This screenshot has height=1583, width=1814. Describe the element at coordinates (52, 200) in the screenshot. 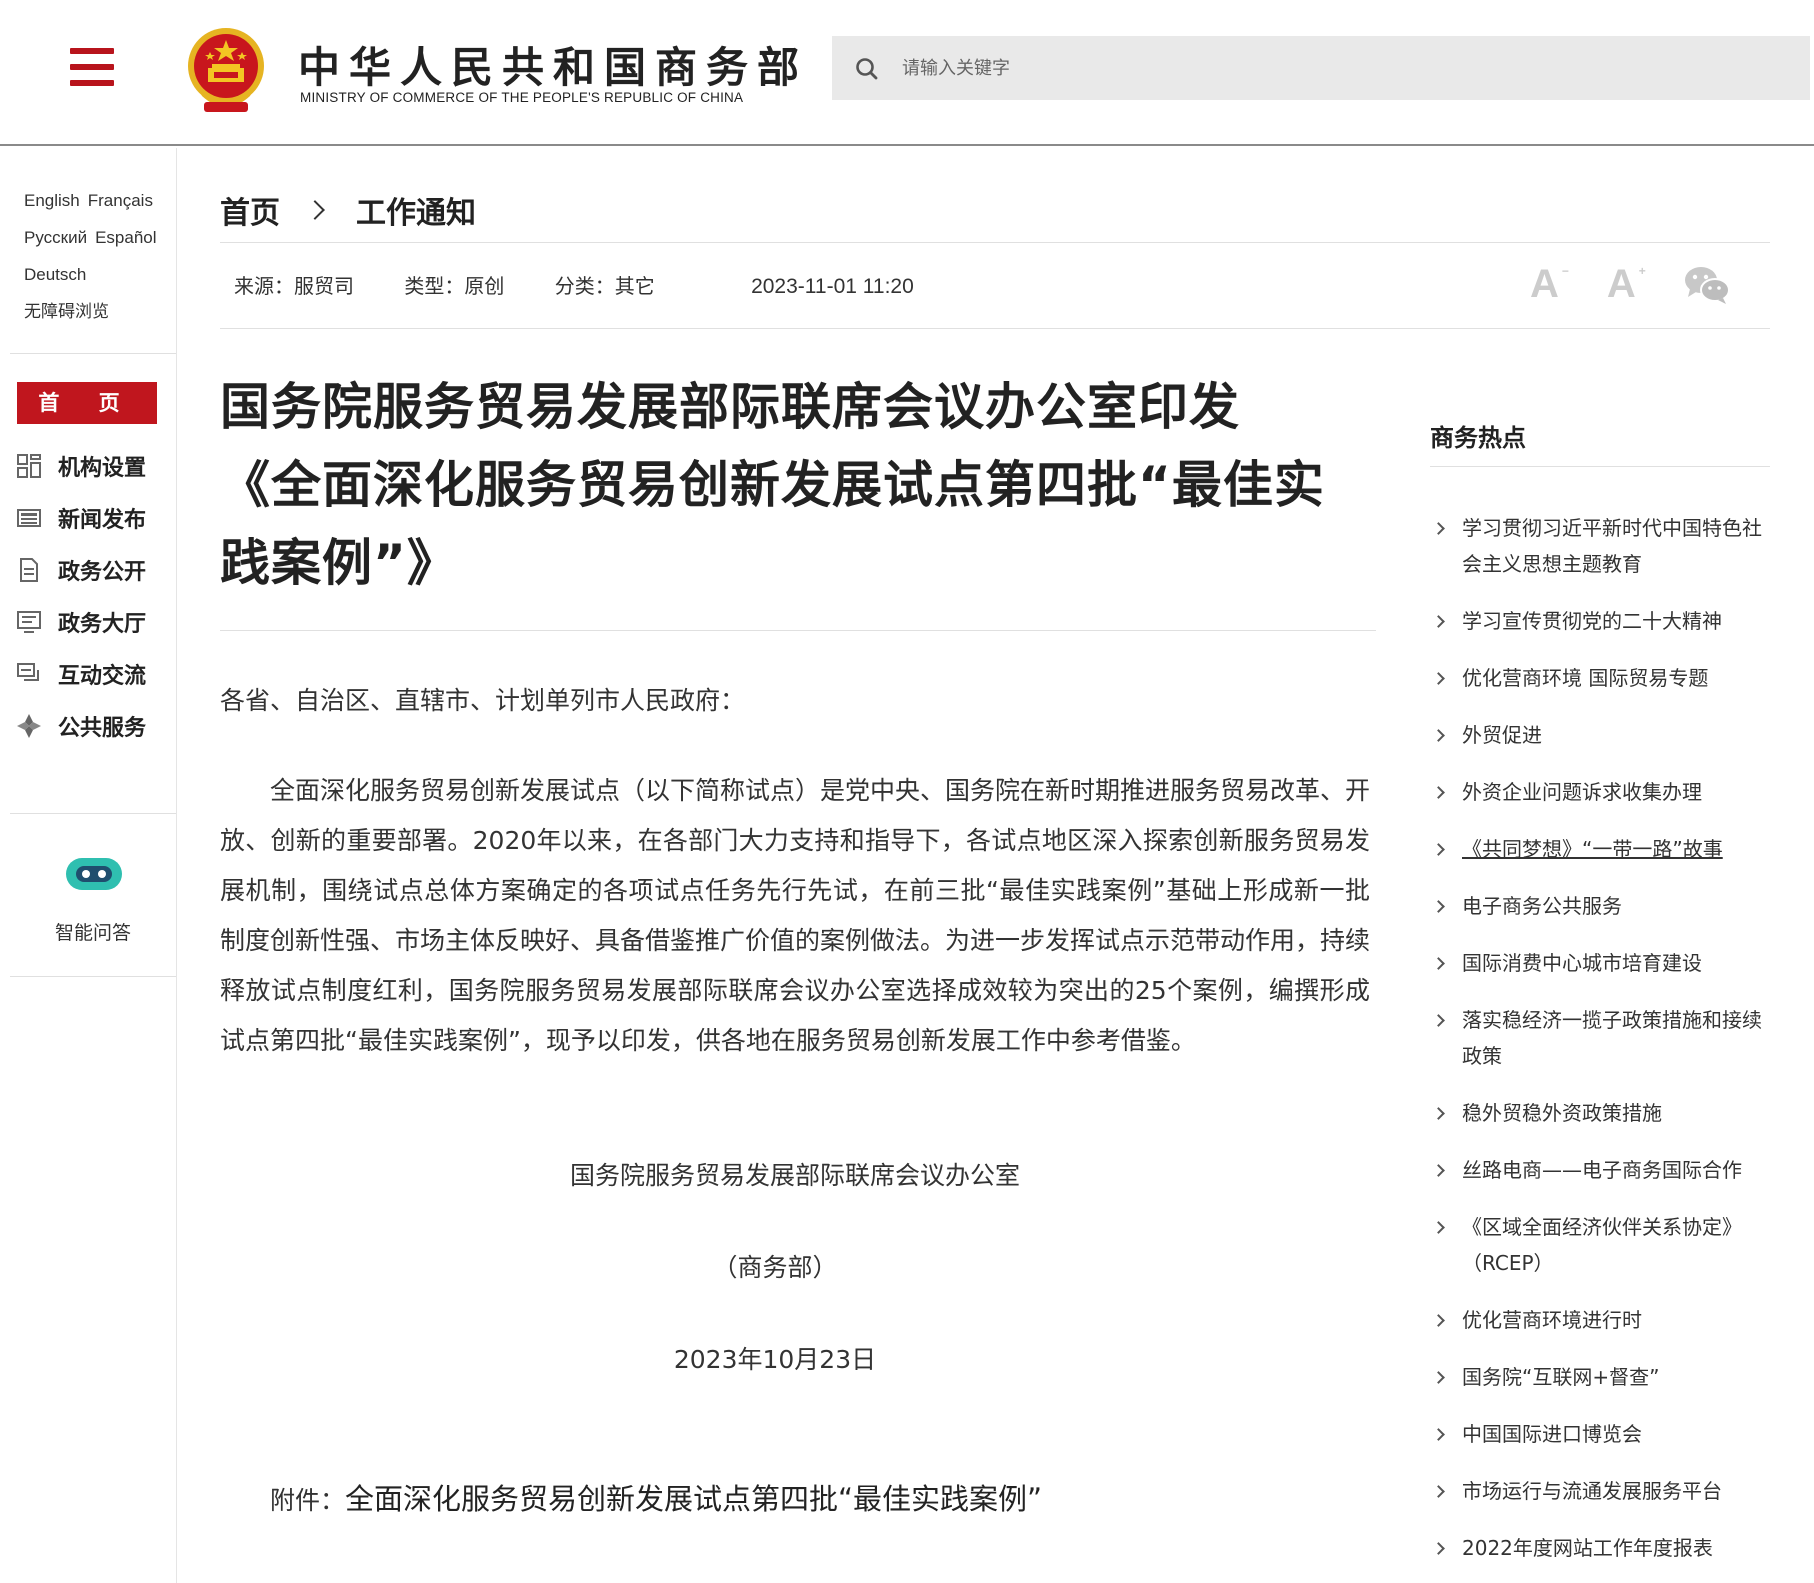

I see `lang-english: English` at that location.